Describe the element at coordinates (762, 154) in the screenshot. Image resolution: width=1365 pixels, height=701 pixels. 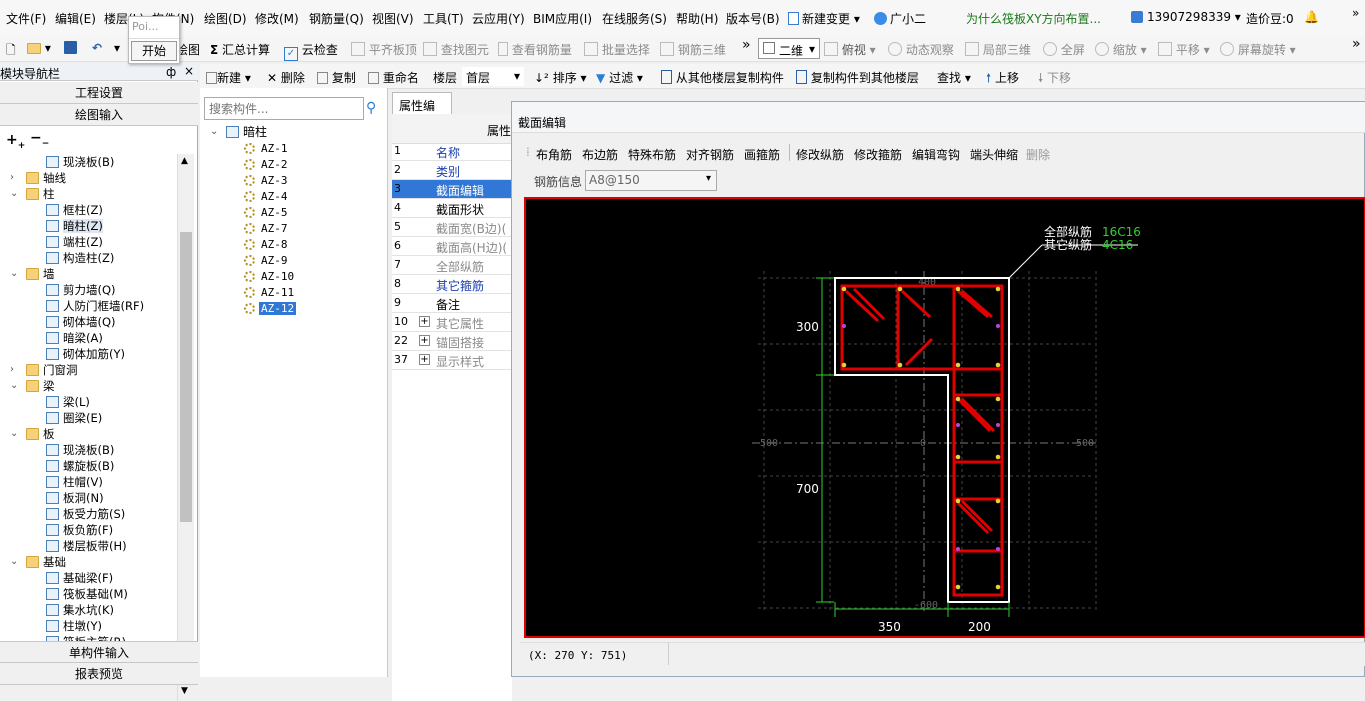
I see `section-tool-button: 画箍筋` at that location.